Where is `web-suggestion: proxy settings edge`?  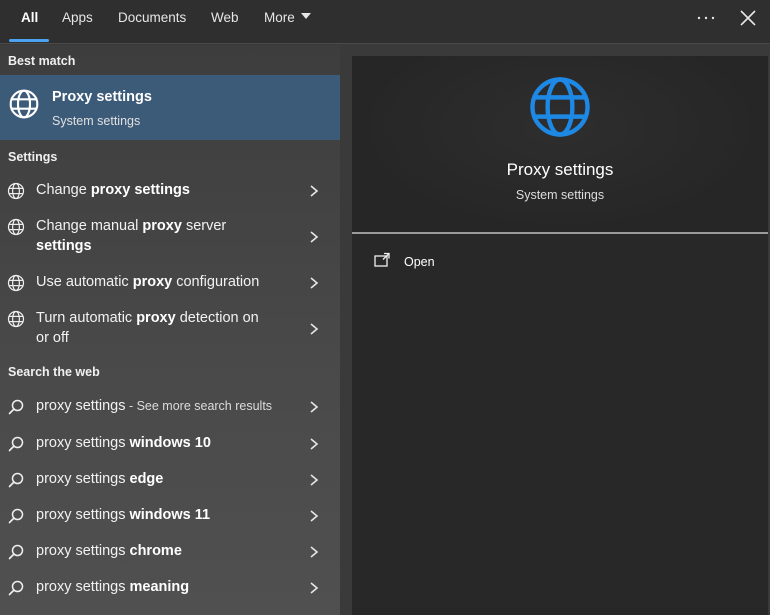
web-suggestion: proxy settings edge is located at coordinates (170, 480).